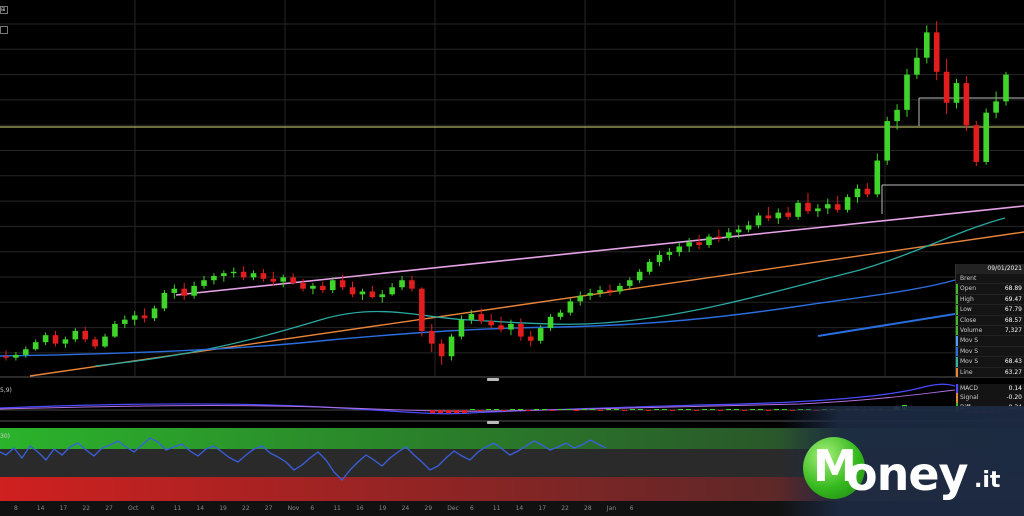 The height and width of the screenshot is (516, 1024). I want to click on macd-info-value: -0.20, so click(1014, 398).